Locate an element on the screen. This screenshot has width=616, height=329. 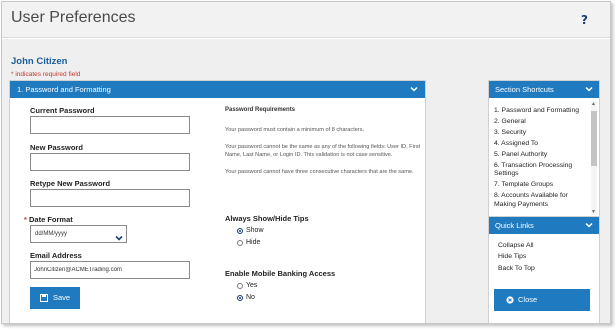
quick-link-hide-tips: Hide Tips is located at coordinates (516, 257).